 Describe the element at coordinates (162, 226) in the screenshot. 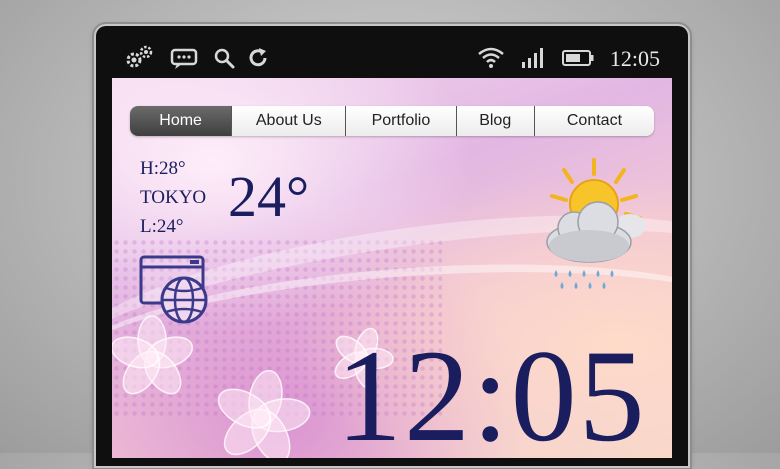

I see `weather-low: L:24°` at that location.